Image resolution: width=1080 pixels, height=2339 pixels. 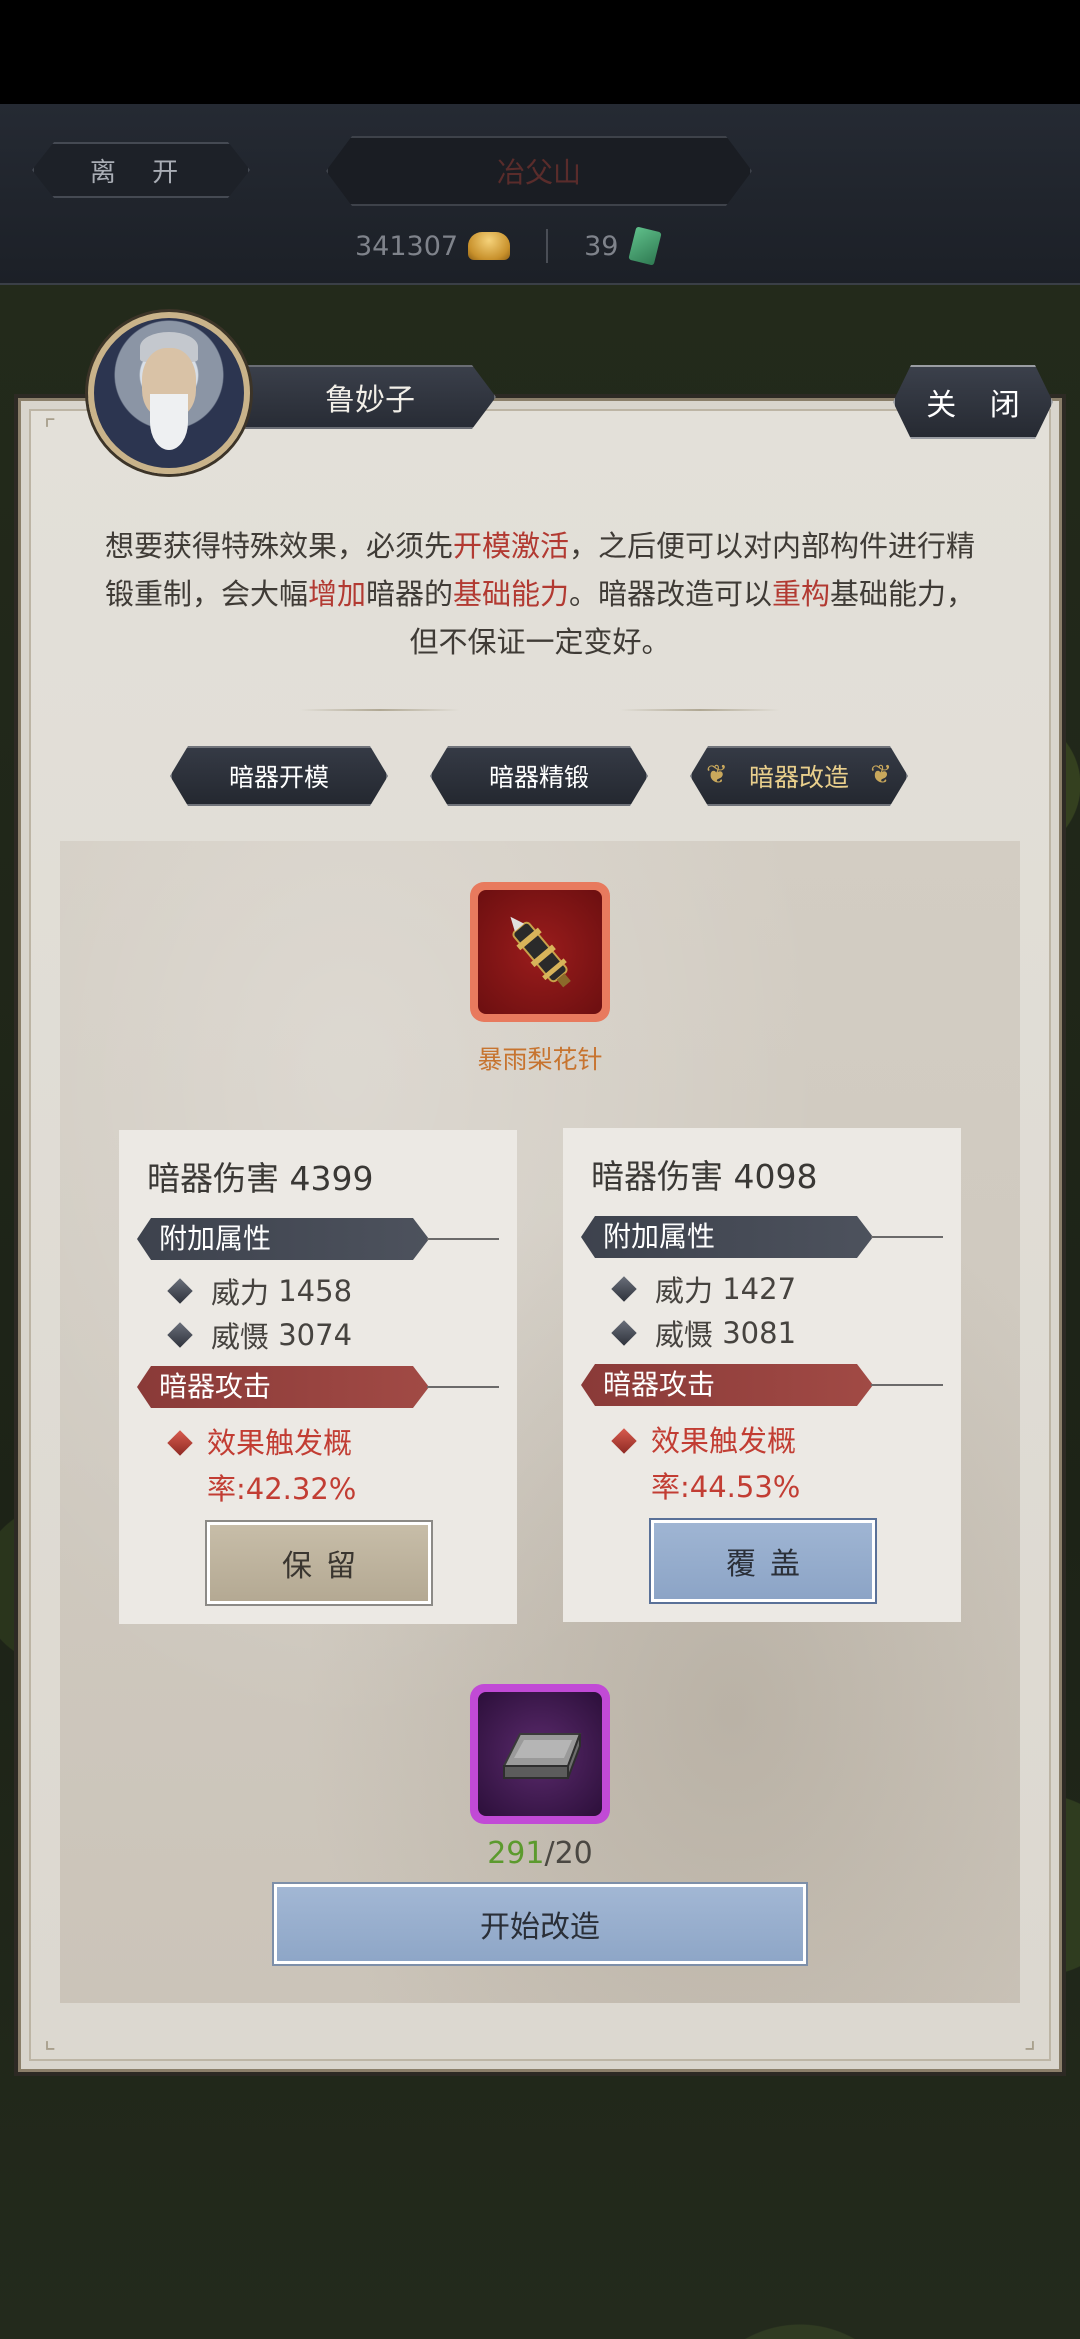 I want to click on status-bar, so click(x=540, y=52).